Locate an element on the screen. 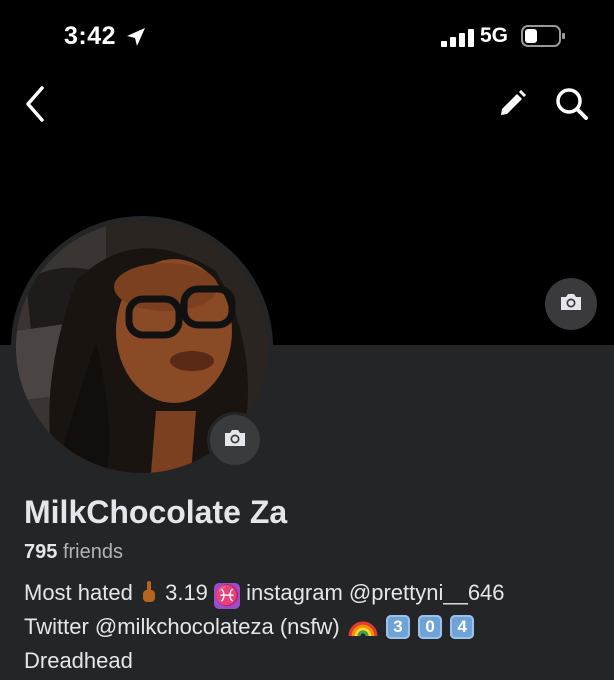 The width and height of the screenshot is (614, 680). edit-profile-button is located at coordinates (512, 106).